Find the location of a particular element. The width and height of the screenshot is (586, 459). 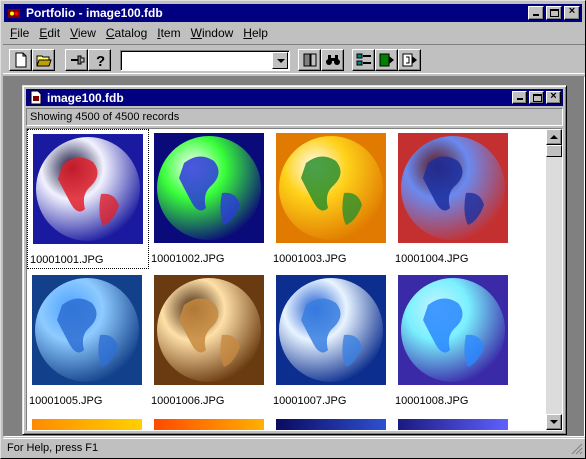

portfolio-app-icon is located at coordinates (14, 13).